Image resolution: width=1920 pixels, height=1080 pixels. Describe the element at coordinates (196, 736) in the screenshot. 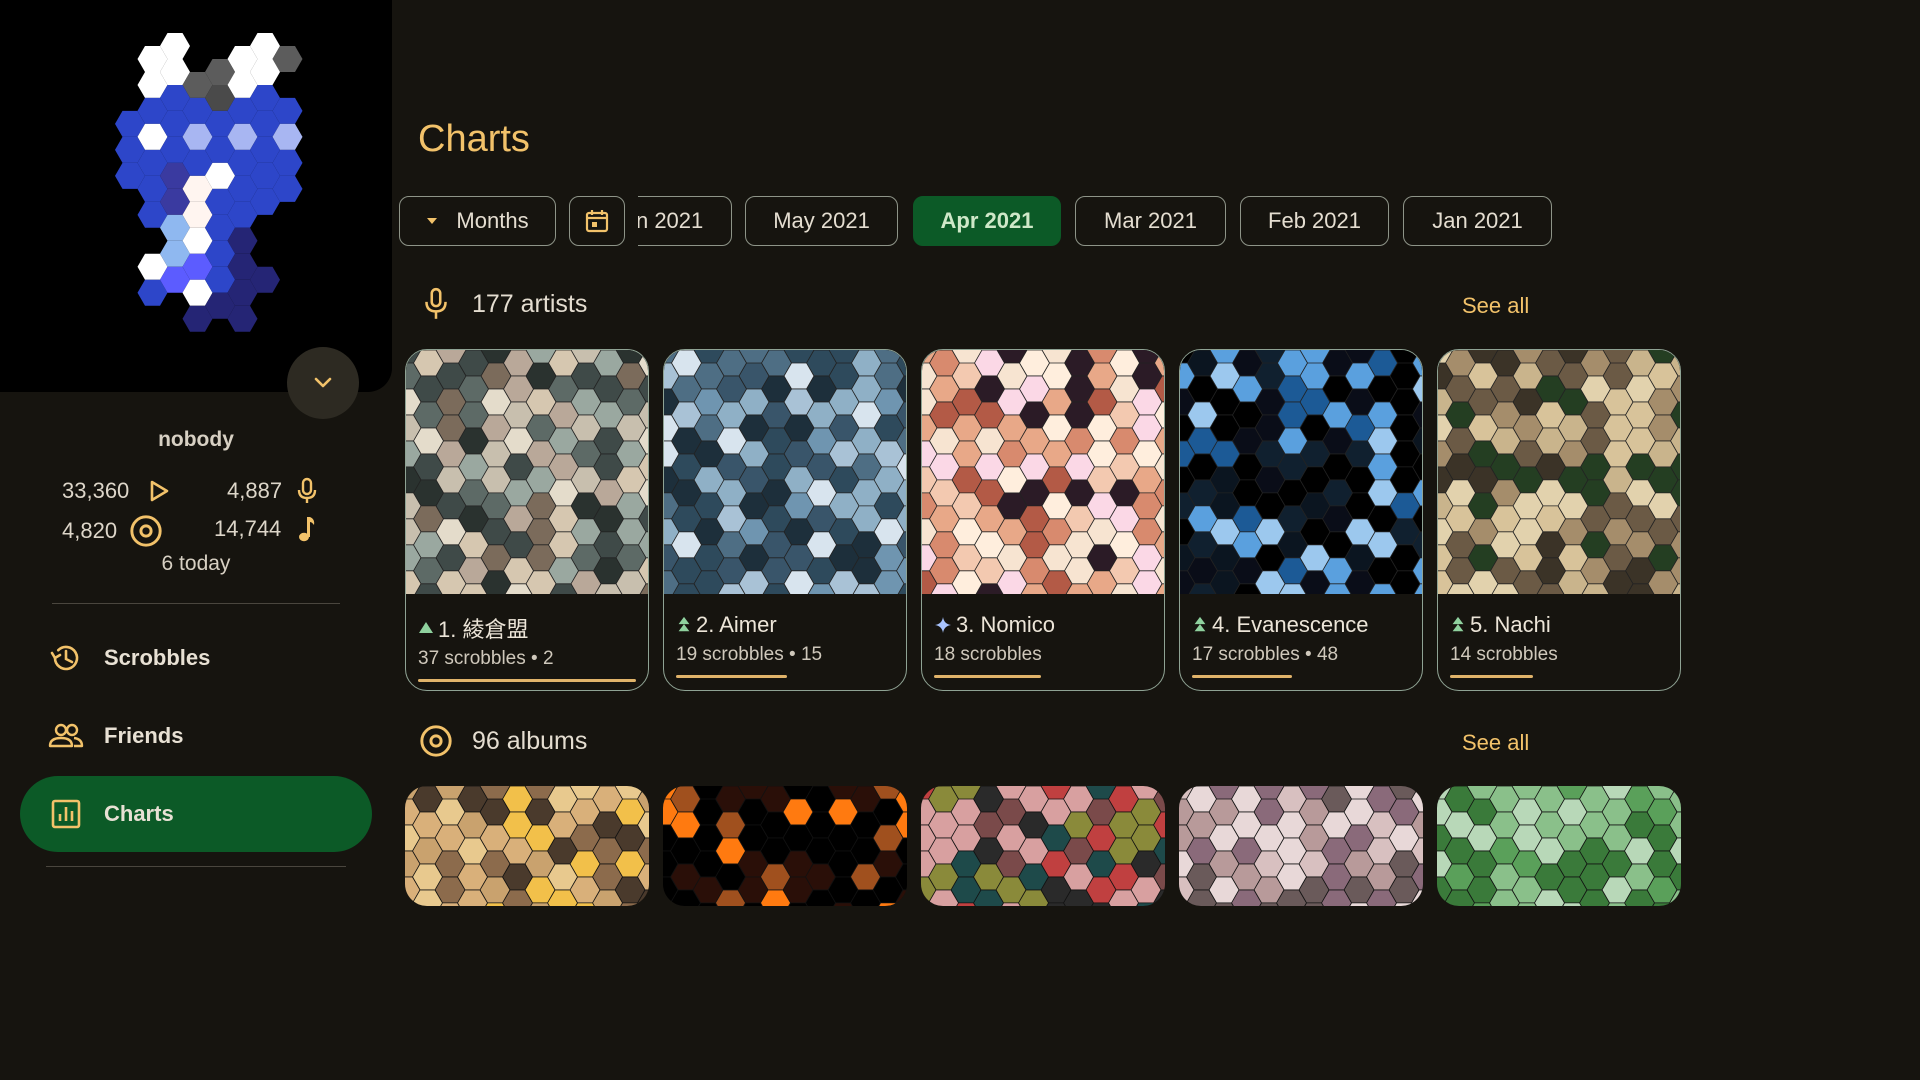

I see `nav-item-friends: Friends` at that location.